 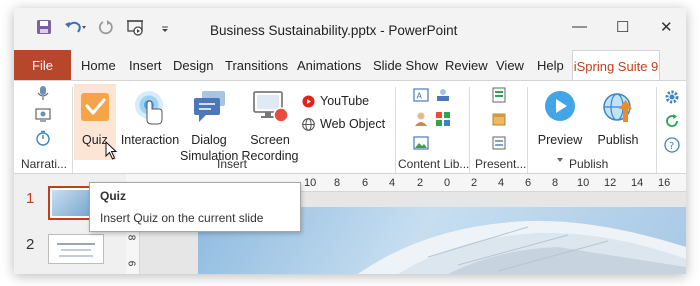 What do you see at coordinates (443, 121) in the screenshot?
I see `scenes-icon` at bounding box center [443, 121].